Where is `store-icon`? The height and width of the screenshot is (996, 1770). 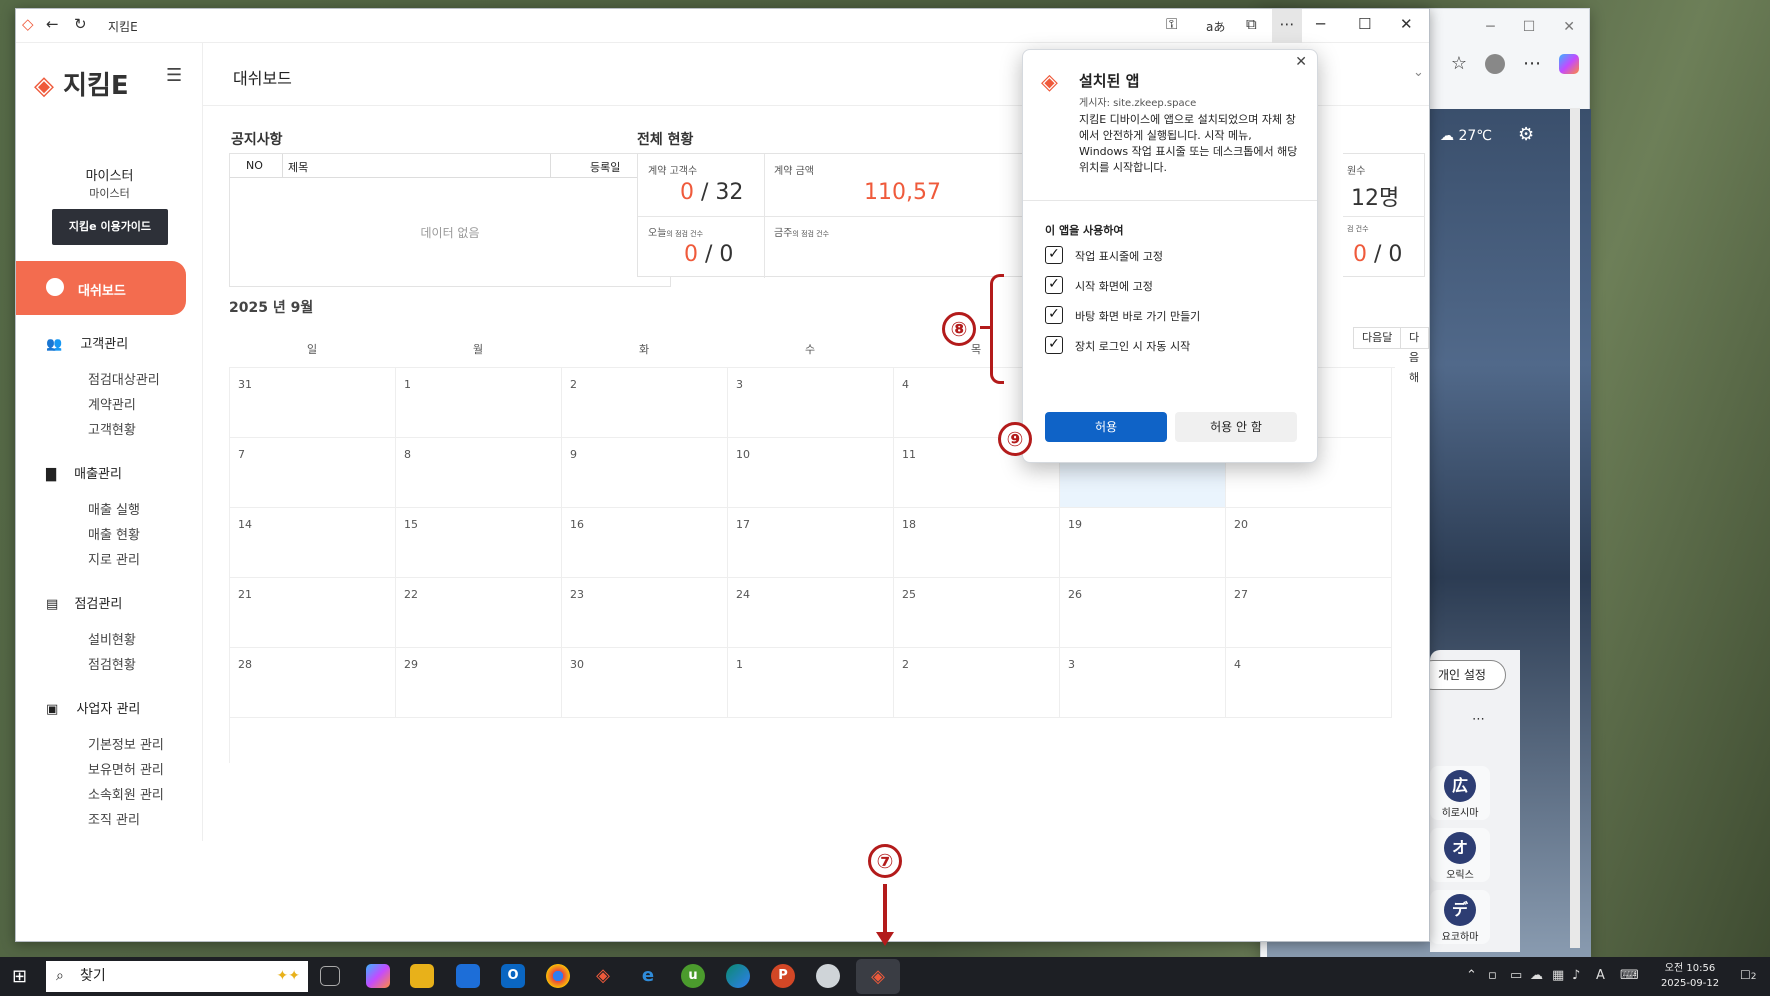
store-icon is located at coordinates (468, 976).